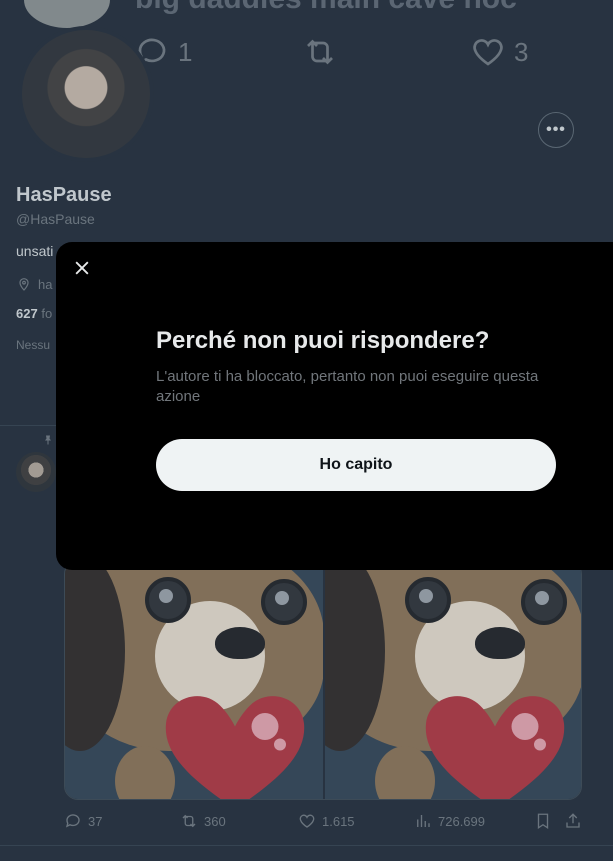  What do you see at coordinates (323, 340) in the screenshot?
I see `dialog-title: Perché non puoi rispondere?` at bounding box center [323, 340].